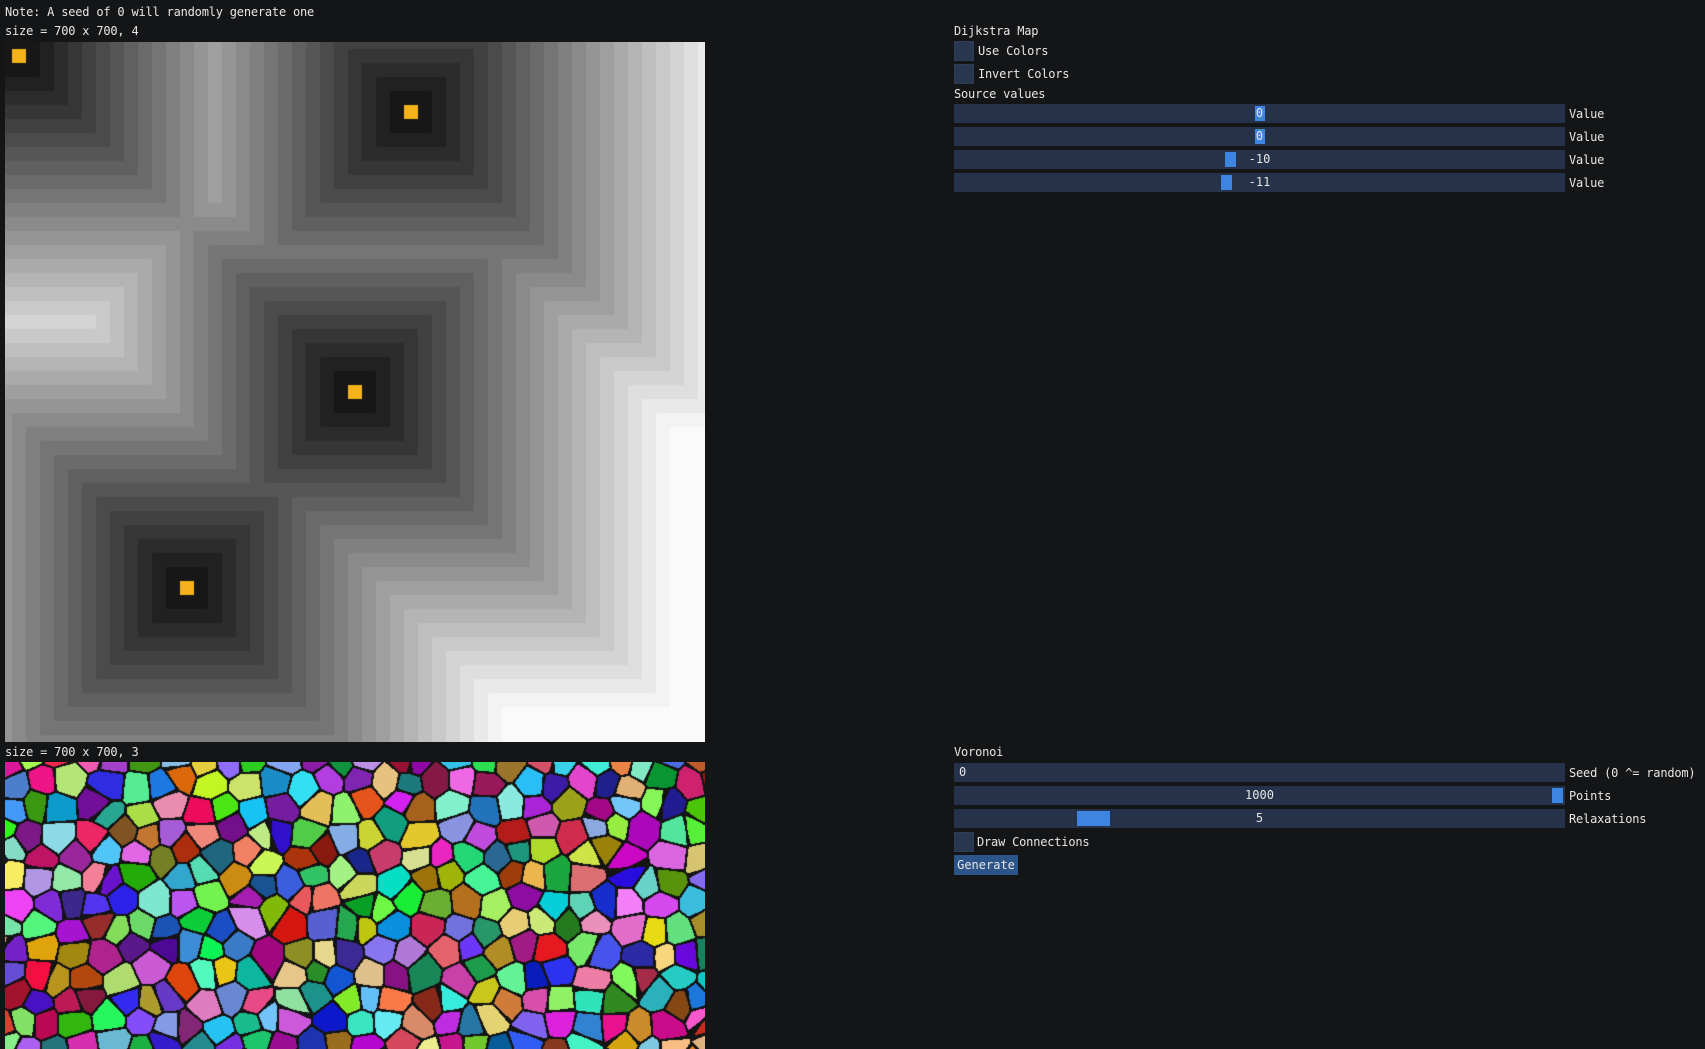 This screenshot has height=1049, width=1705. I want to click on invert-colors-label: Invert Colors, so click(1024, 74).